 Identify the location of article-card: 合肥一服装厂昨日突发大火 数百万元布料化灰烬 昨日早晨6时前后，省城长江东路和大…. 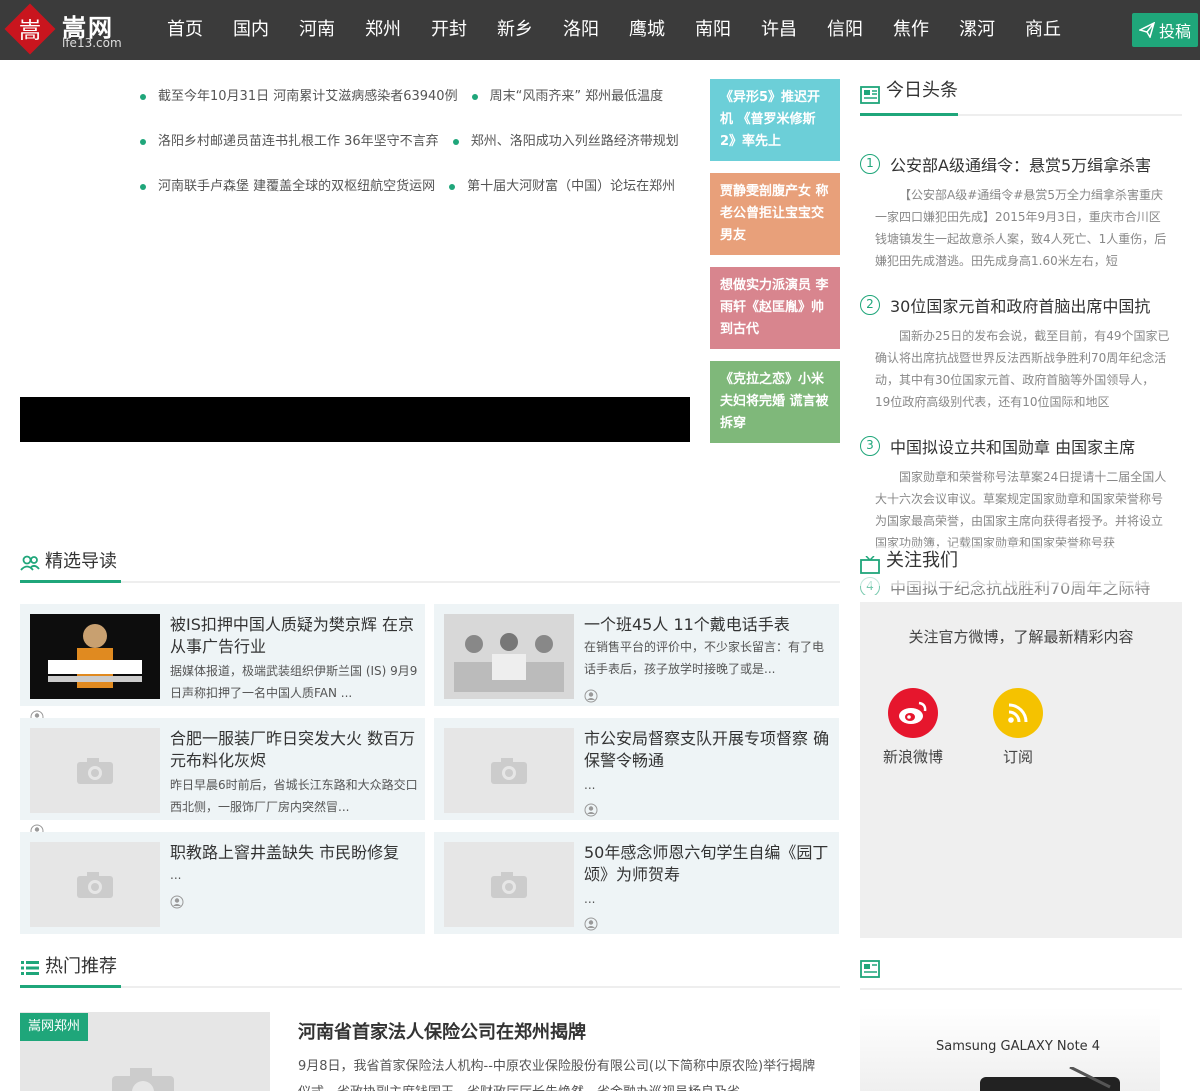
(222, 778).